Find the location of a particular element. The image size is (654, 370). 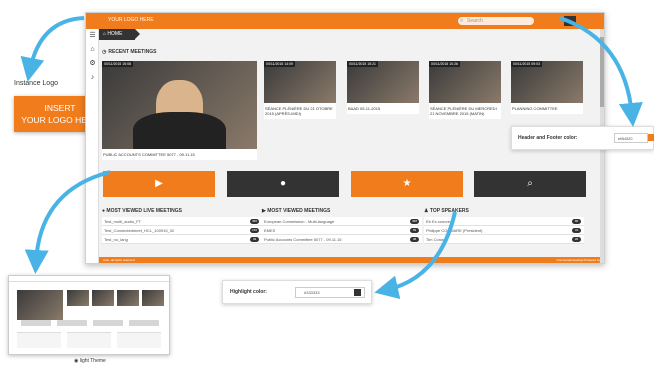

instance-logo-label: Instance Logo is located at coordinates (36, 83).